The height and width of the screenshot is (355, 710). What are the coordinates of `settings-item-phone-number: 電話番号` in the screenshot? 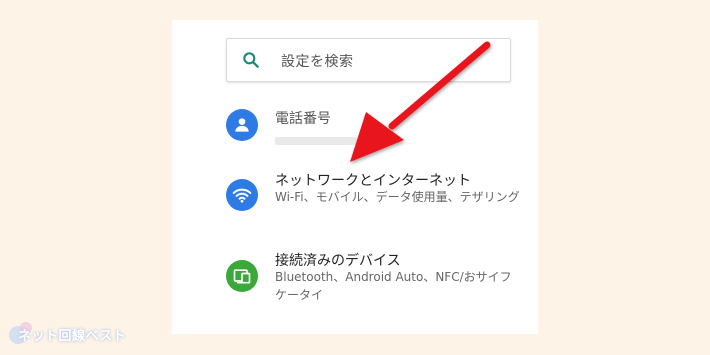 It's located at (376, 128).